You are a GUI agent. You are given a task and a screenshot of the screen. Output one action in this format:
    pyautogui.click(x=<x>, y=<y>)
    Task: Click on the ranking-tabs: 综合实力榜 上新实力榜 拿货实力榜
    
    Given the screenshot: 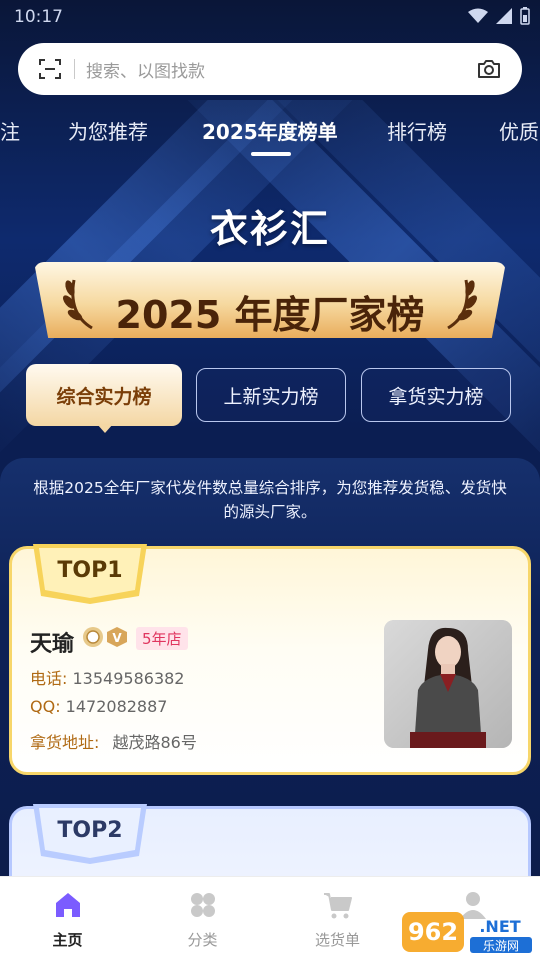 What is the action you would take?
    pyautogui.click(x=270, y=396)
    